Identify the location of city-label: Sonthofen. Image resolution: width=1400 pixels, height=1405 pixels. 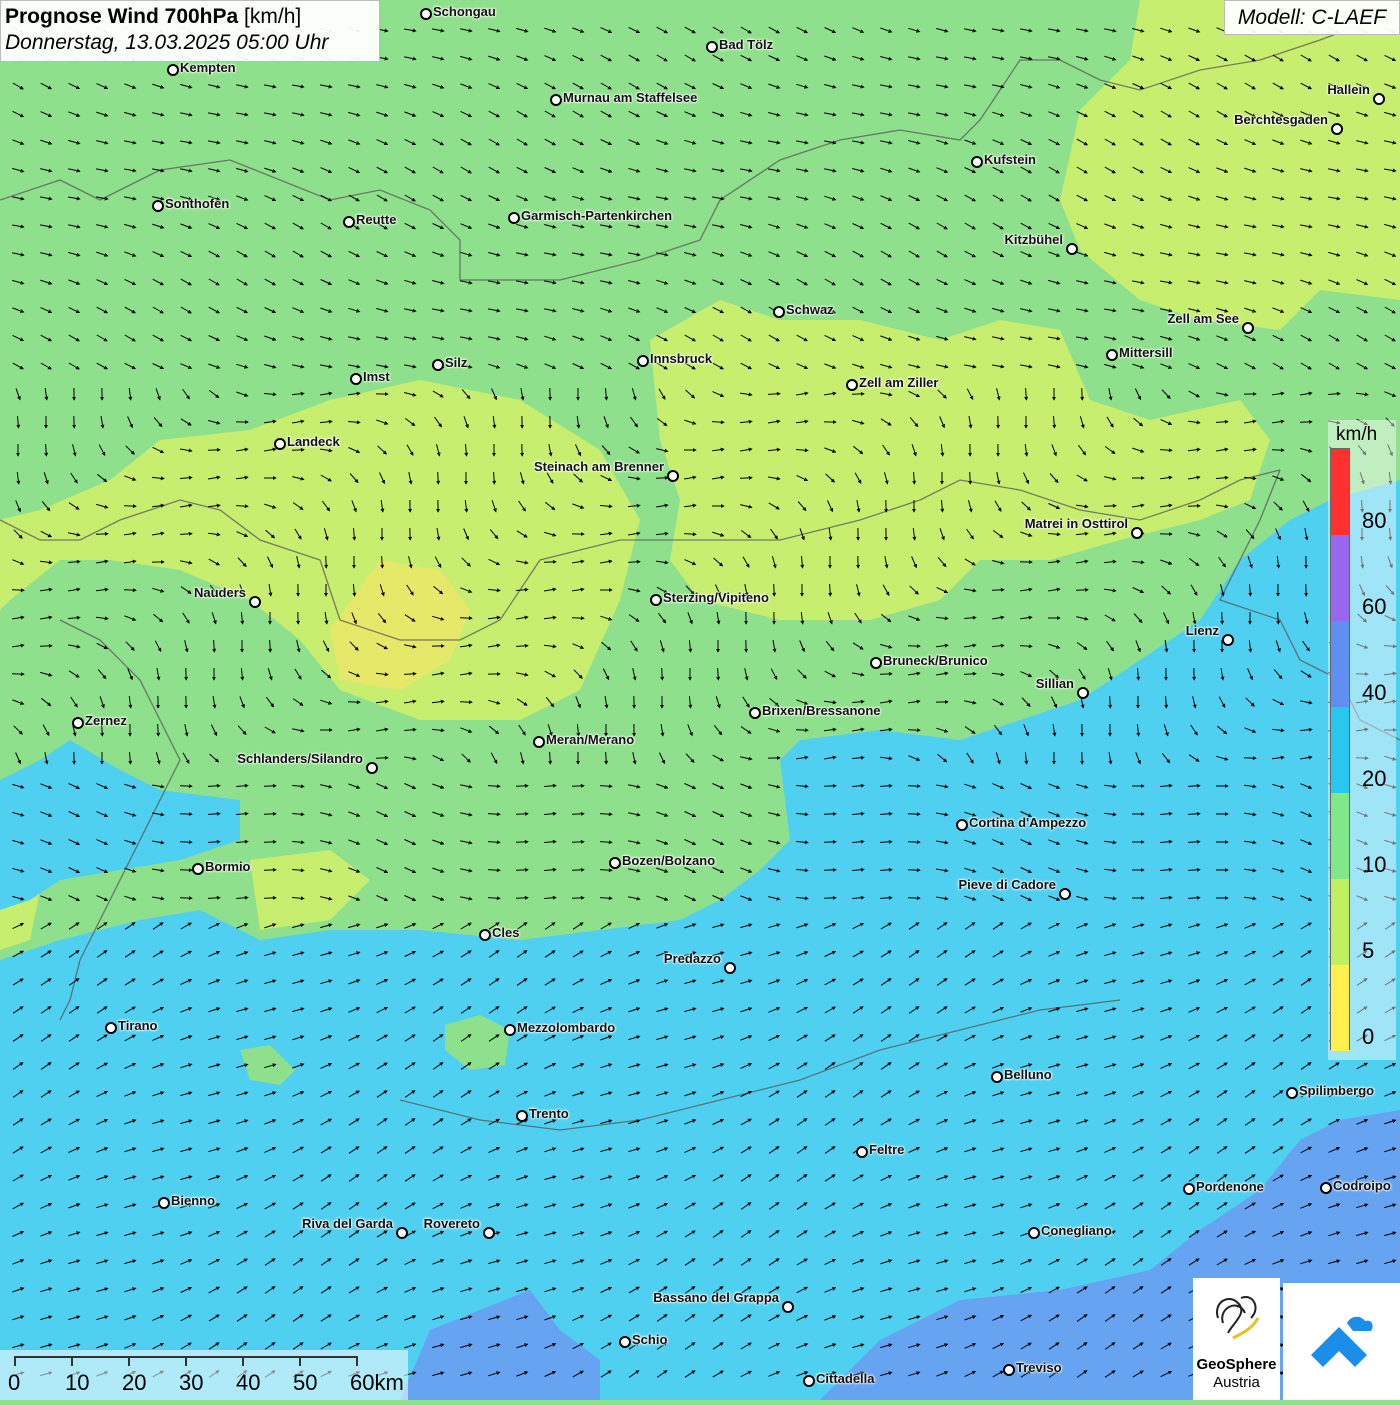
(197, 203).